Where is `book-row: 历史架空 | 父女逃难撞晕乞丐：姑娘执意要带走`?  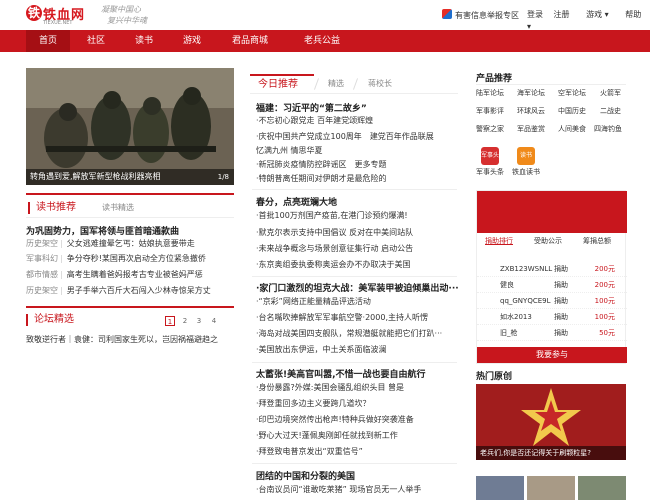
book-row: 历史架空 | 父女逃难撞晕乞丐：姑娘执意要带走 is located at coordinates (130, 244).